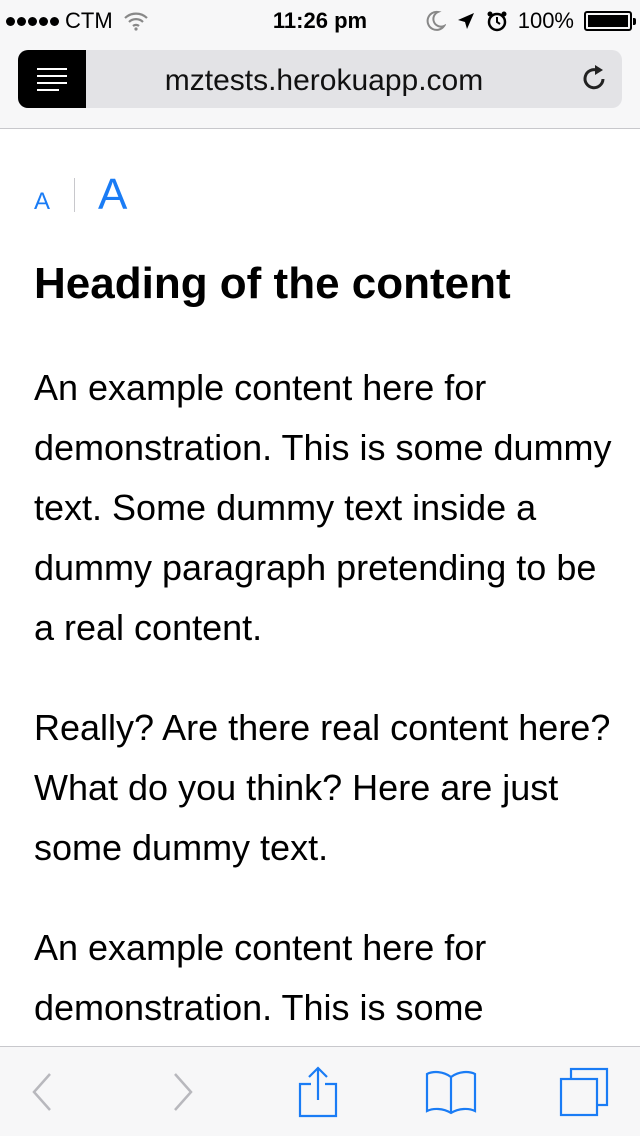 The width and height of the screenshot is (640, 1136). I want to click on forward-button, so click(183, 1092).